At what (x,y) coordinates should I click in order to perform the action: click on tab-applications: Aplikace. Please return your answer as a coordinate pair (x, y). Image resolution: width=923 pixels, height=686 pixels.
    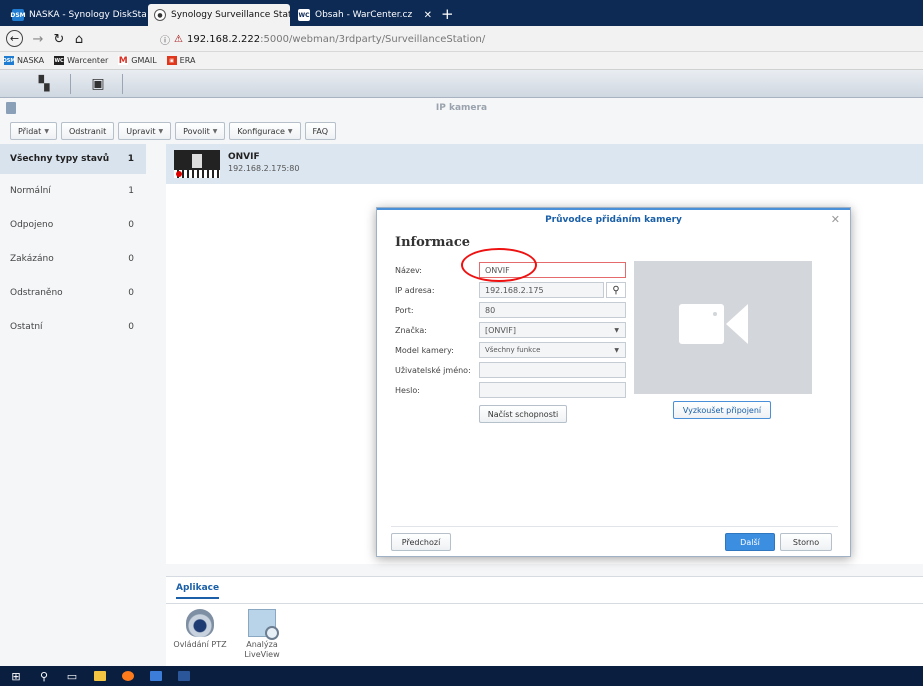
    Looking at the image, I should click on (198, 591).